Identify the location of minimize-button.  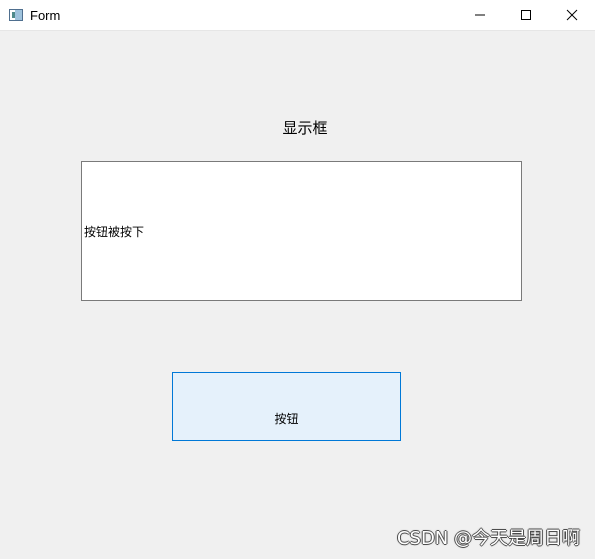
(480, 15).